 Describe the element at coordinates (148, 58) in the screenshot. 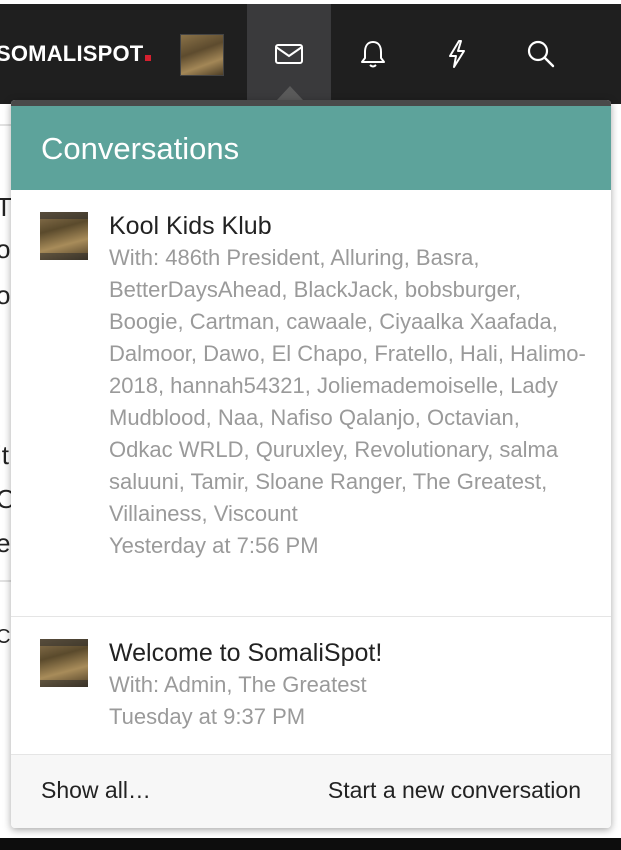

I see `logo-dot` at that location.